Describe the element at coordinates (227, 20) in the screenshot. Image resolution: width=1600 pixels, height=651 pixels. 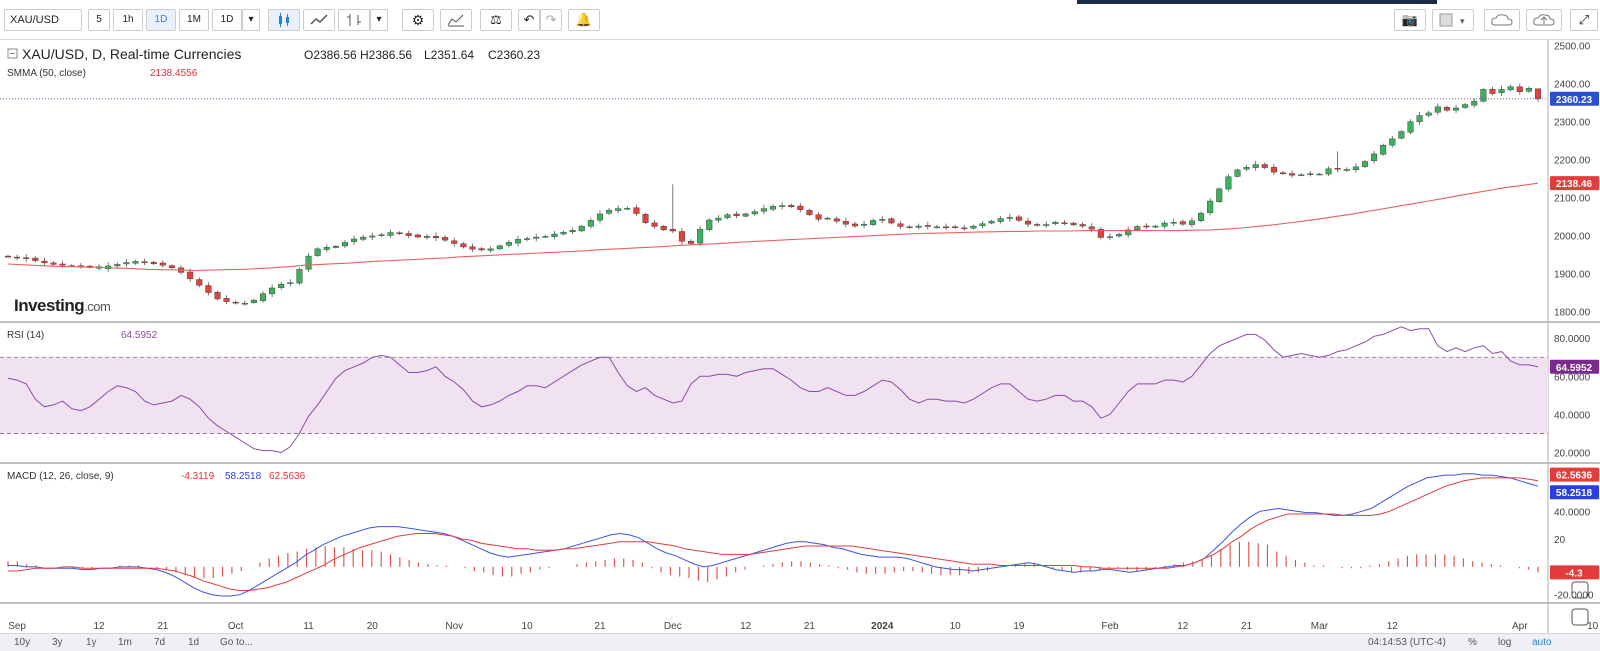
I see `interval-custom-button: 1D` at that location.